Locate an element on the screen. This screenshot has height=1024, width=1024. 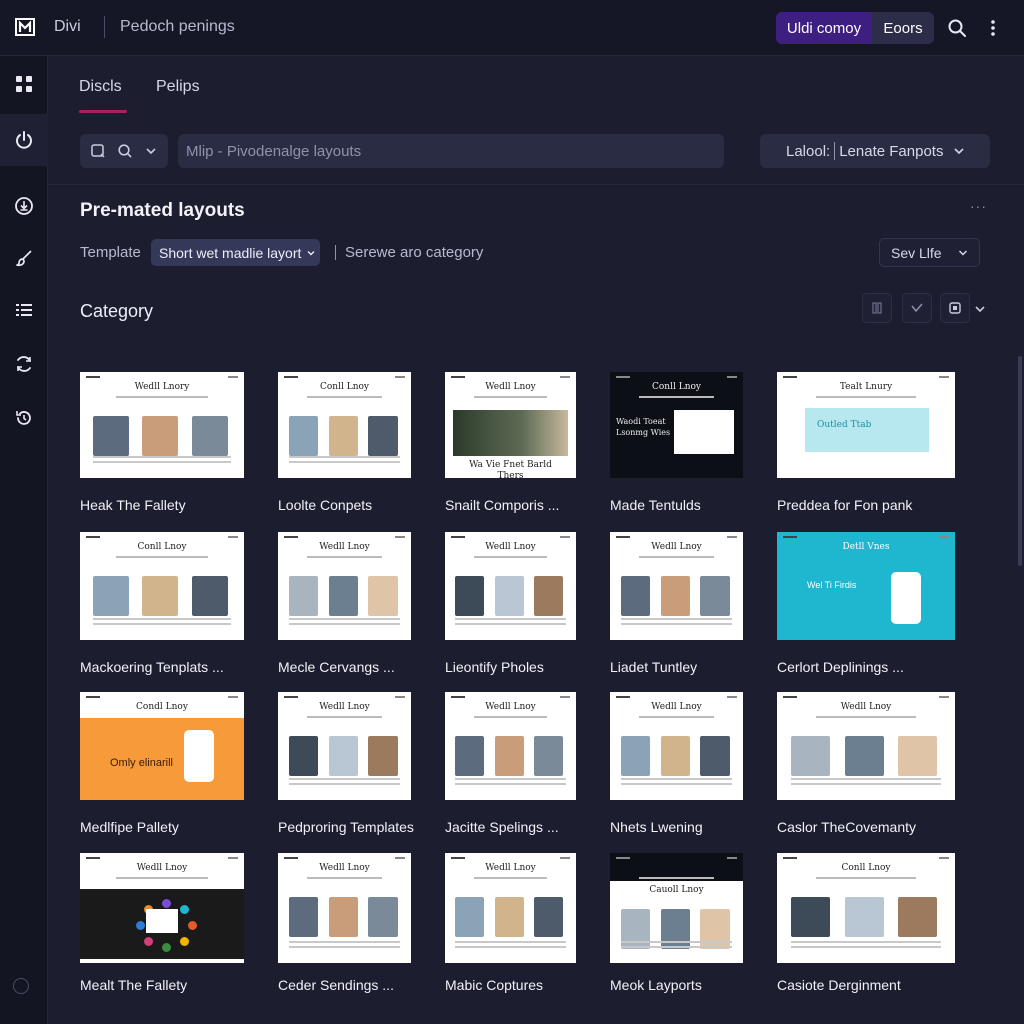
layout-card-title: Liadet Tuntley is located at coordinates (653, 667).